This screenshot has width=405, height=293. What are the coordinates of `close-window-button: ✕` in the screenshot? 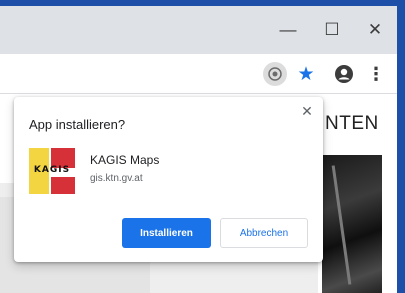 It's located at (375, 30).